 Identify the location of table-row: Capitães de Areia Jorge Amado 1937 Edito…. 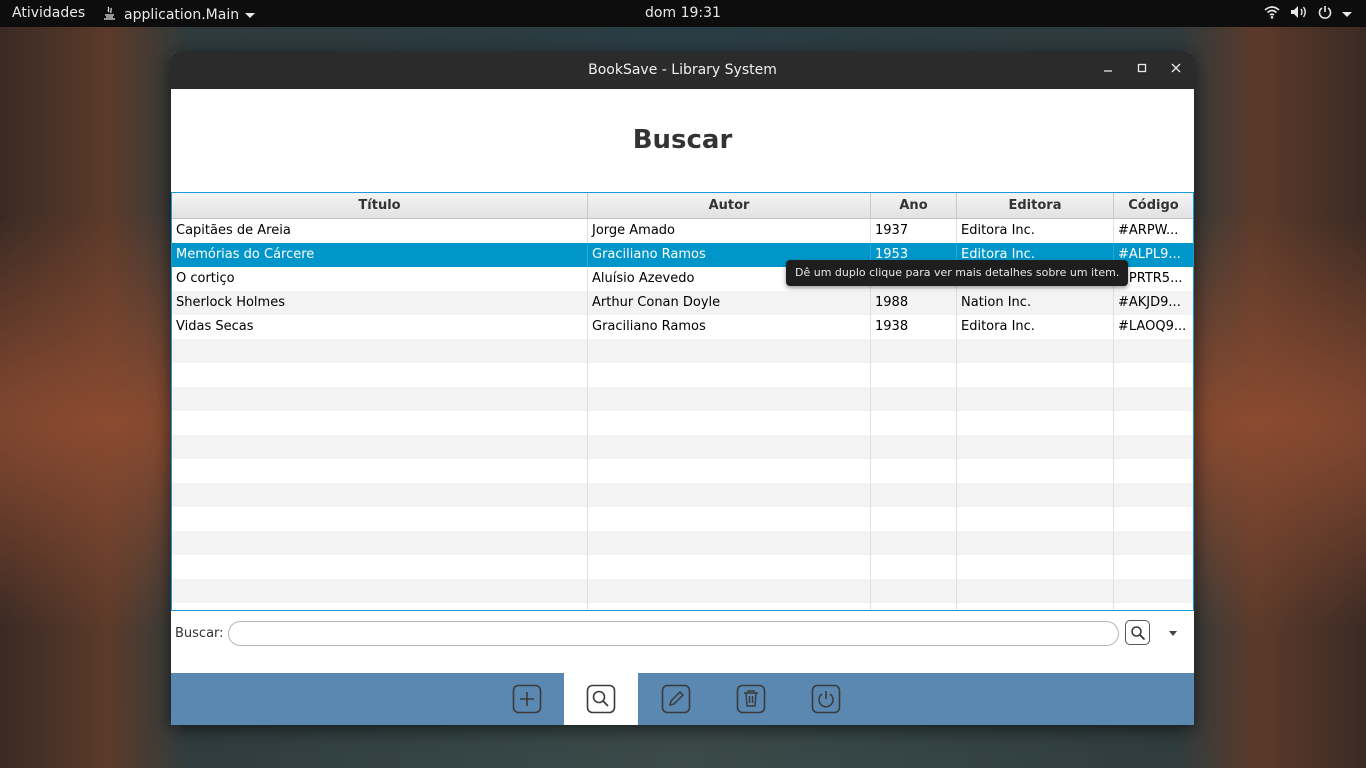
(682, 231).